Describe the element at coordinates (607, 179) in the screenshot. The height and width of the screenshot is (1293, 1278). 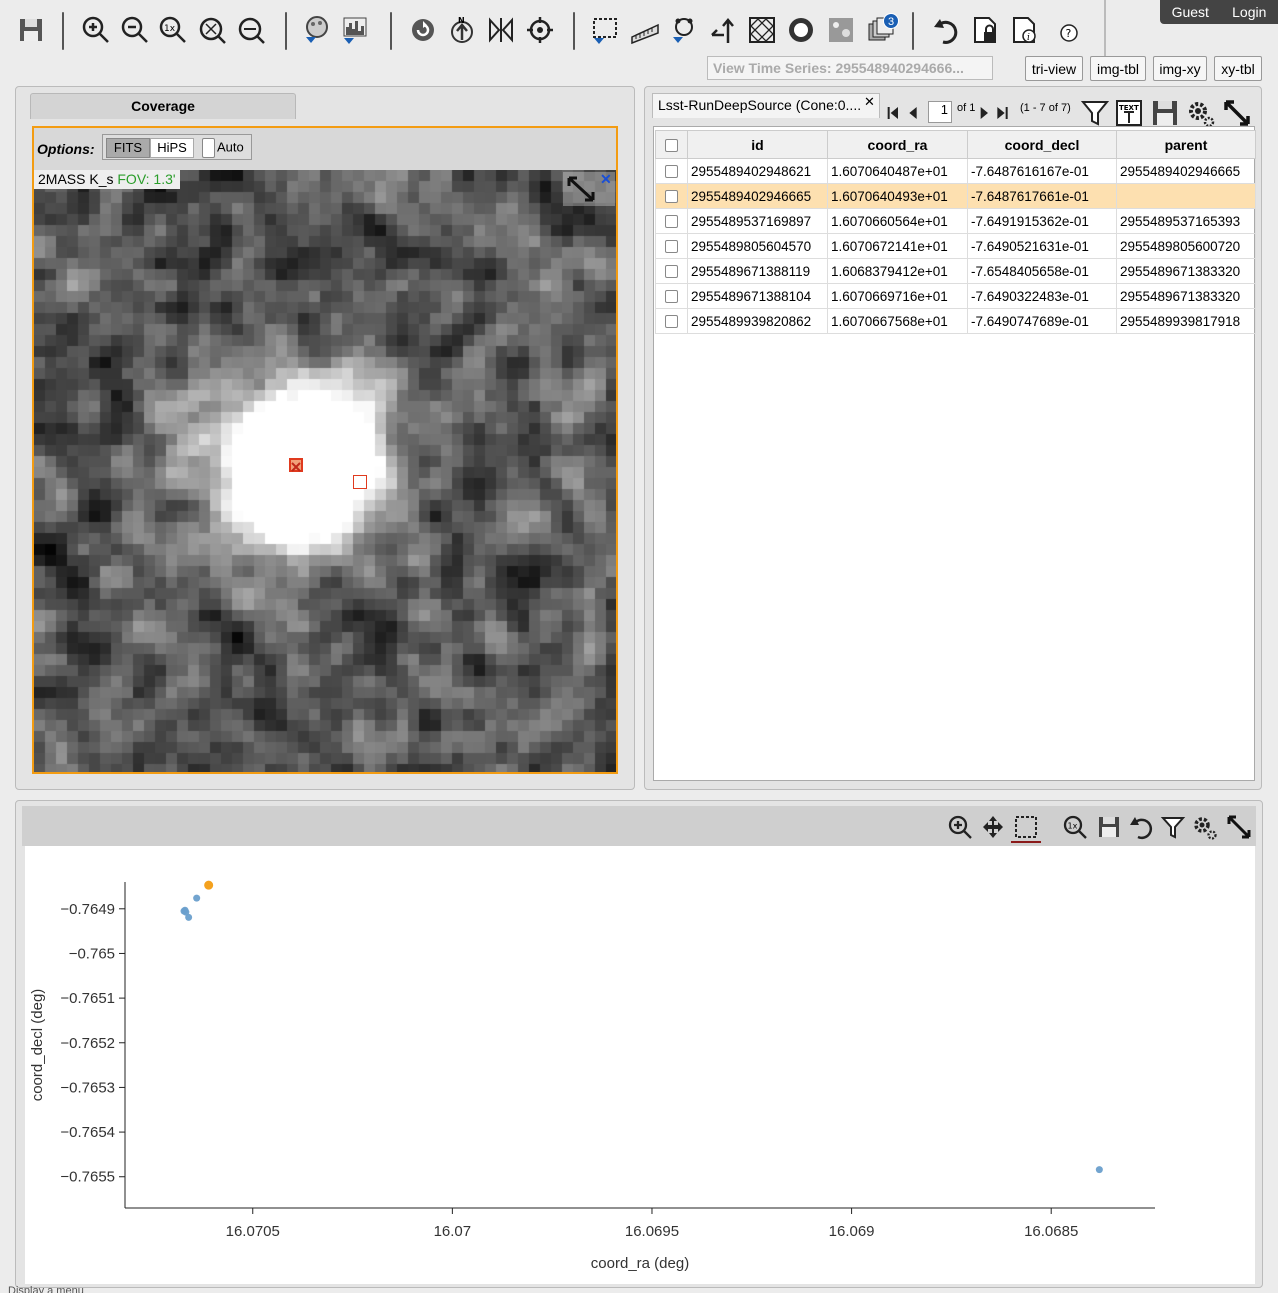
I see `close-image-icon: ✕` at that location.